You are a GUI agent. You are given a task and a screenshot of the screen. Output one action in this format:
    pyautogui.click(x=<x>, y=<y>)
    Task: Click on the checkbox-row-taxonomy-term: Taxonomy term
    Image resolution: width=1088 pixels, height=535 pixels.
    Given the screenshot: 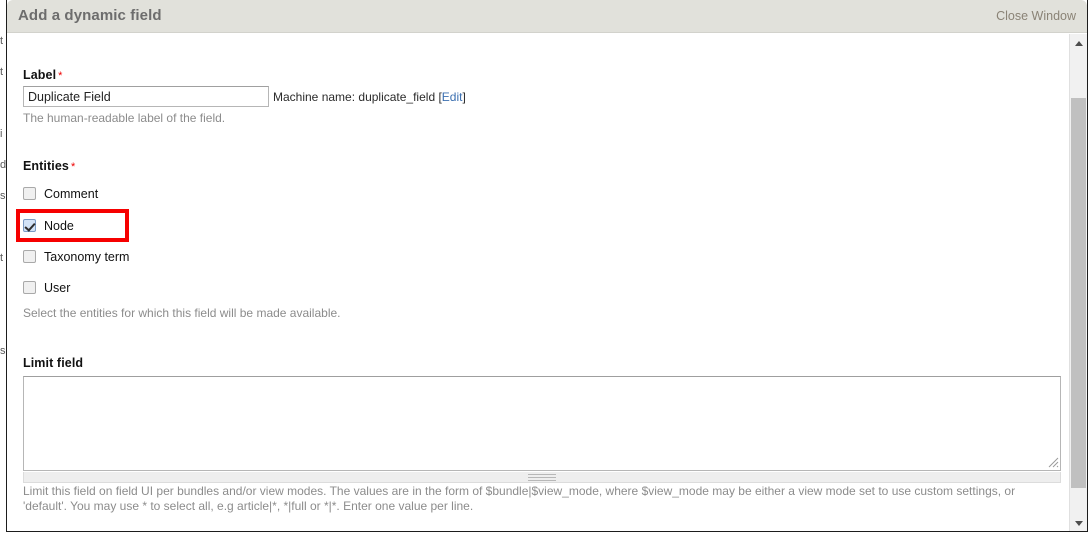 What is the action you would take?
    pyautogui.click(x=76, y=256)
    